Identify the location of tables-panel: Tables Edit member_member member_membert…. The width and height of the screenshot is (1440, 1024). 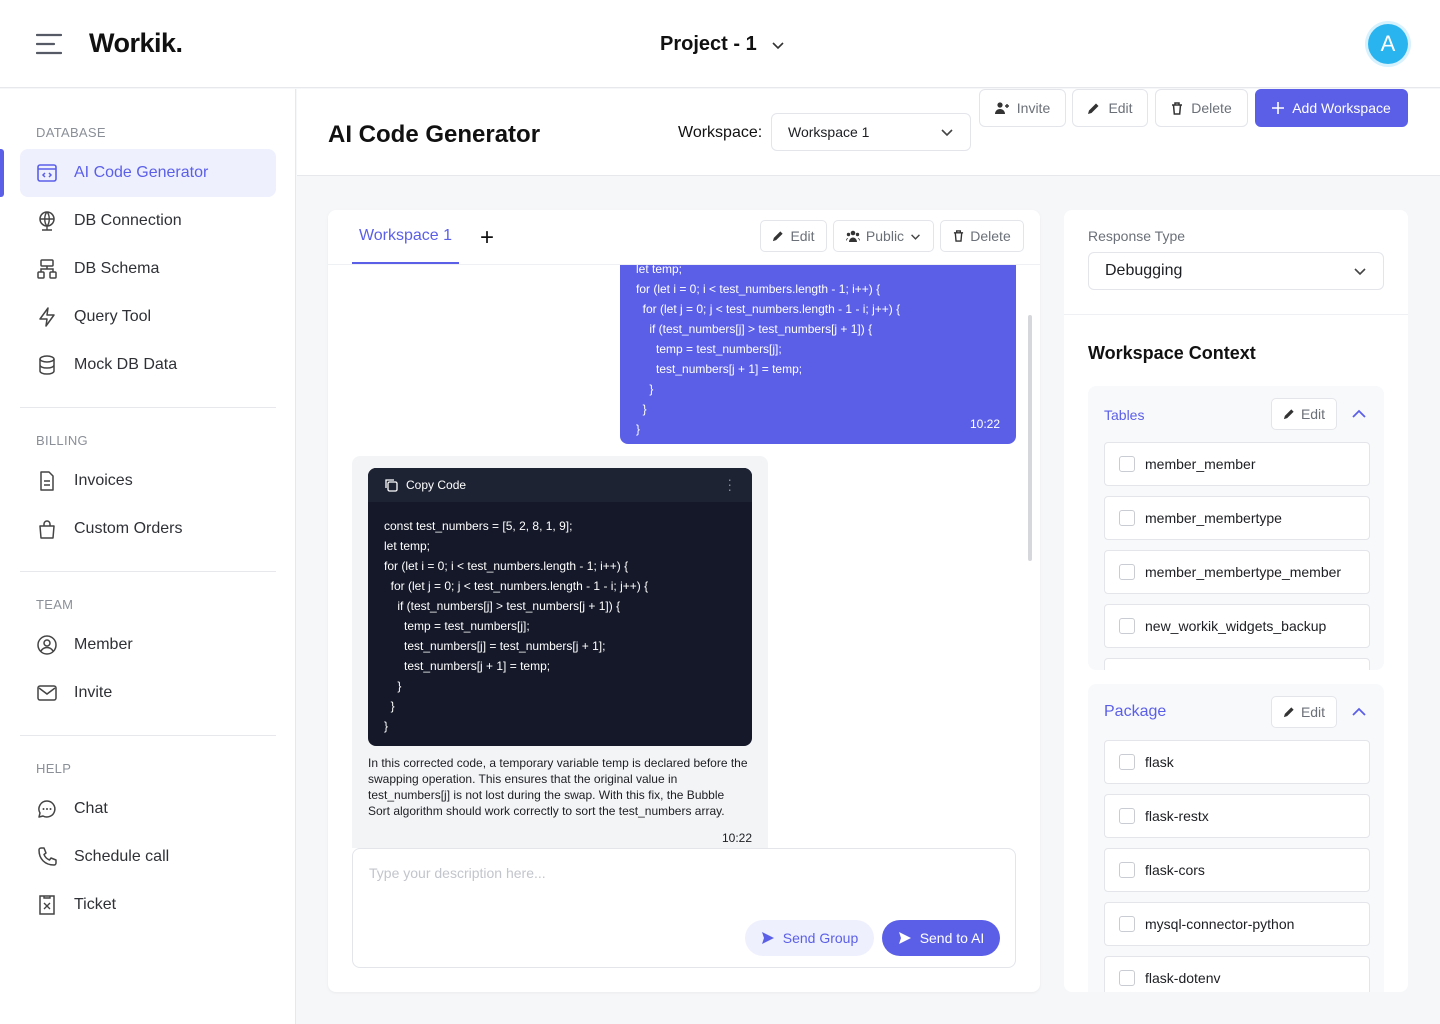
(1236, 528).